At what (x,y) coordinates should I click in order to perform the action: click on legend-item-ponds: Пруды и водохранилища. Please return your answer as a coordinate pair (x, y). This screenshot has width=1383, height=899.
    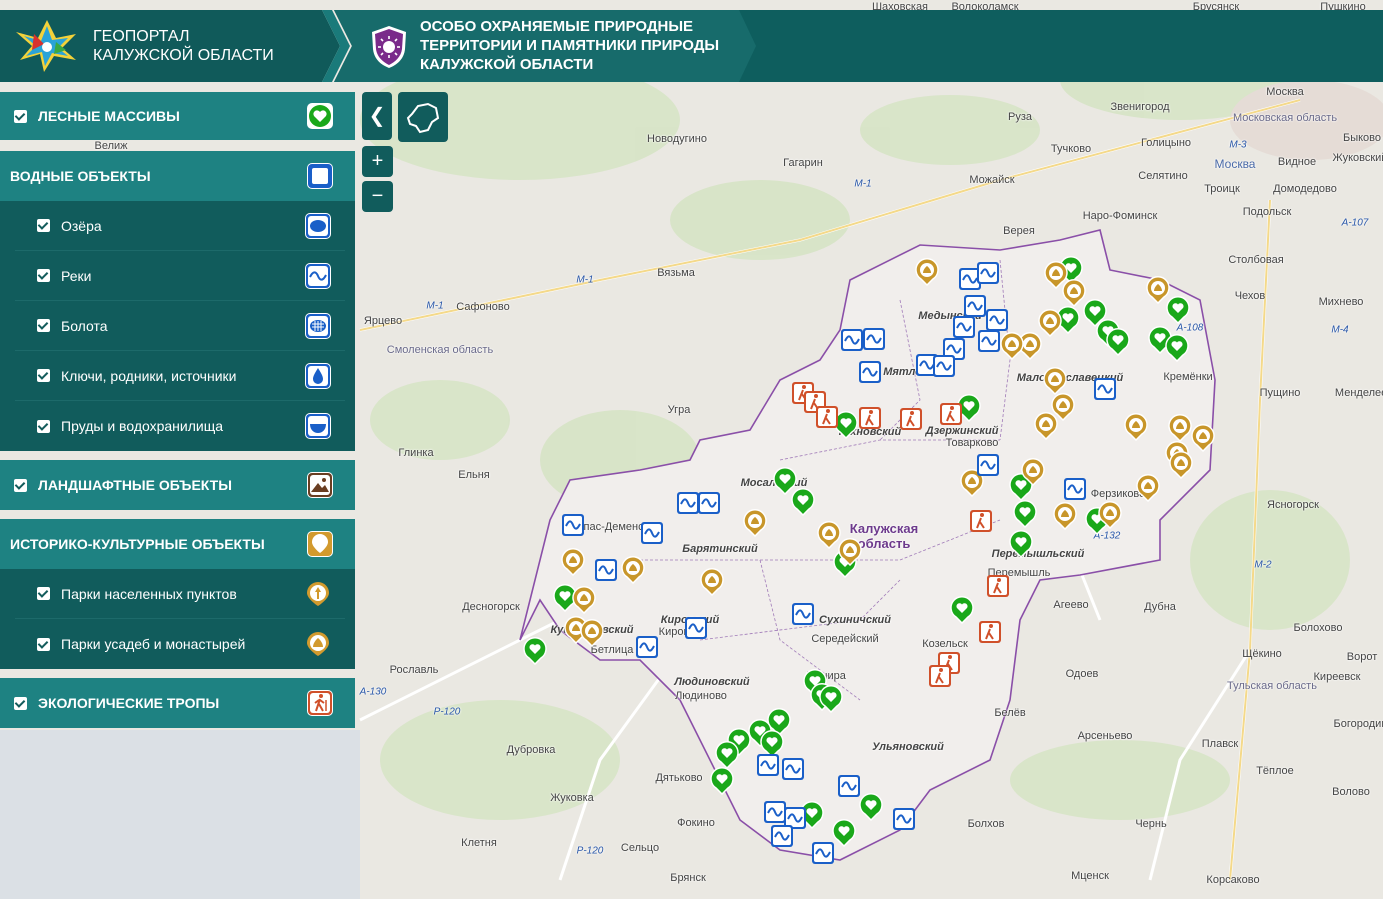
    Looking at the image, I should click on (180, 426).